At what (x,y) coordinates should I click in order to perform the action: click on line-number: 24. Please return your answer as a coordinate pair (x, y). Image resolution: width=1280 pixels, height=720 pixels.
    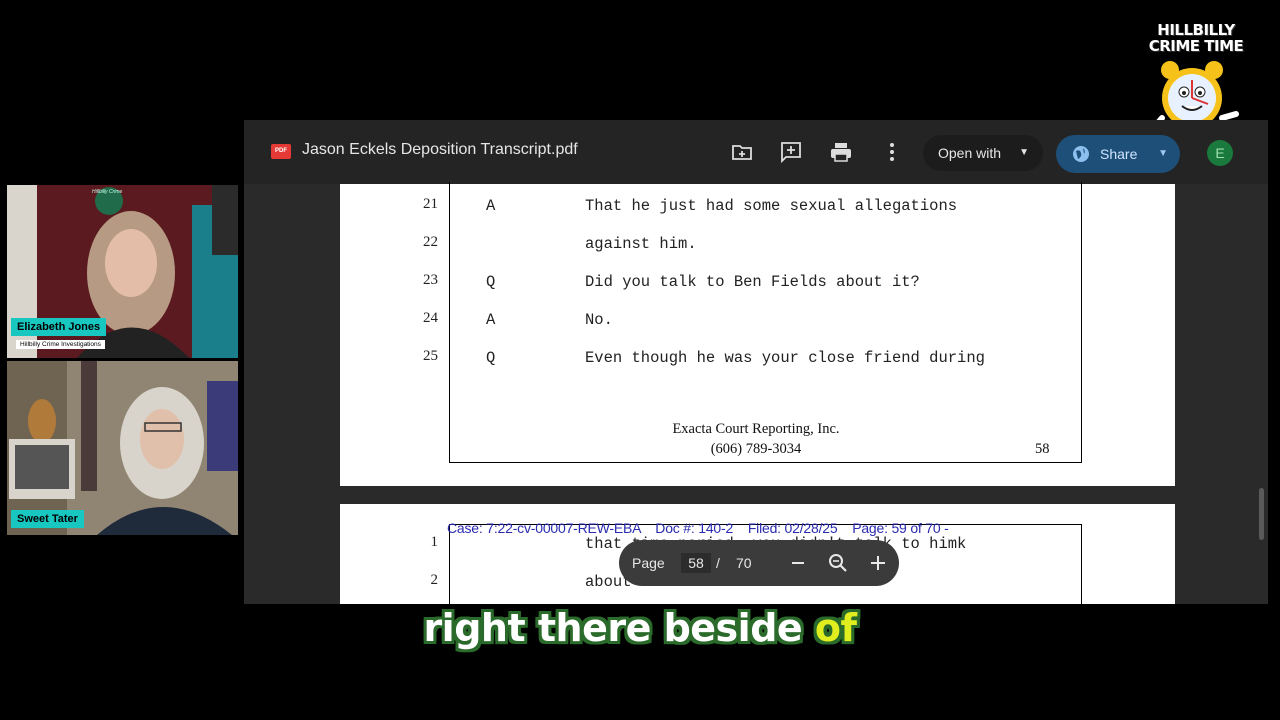
    Looking at the image, I should click on (430, 318).